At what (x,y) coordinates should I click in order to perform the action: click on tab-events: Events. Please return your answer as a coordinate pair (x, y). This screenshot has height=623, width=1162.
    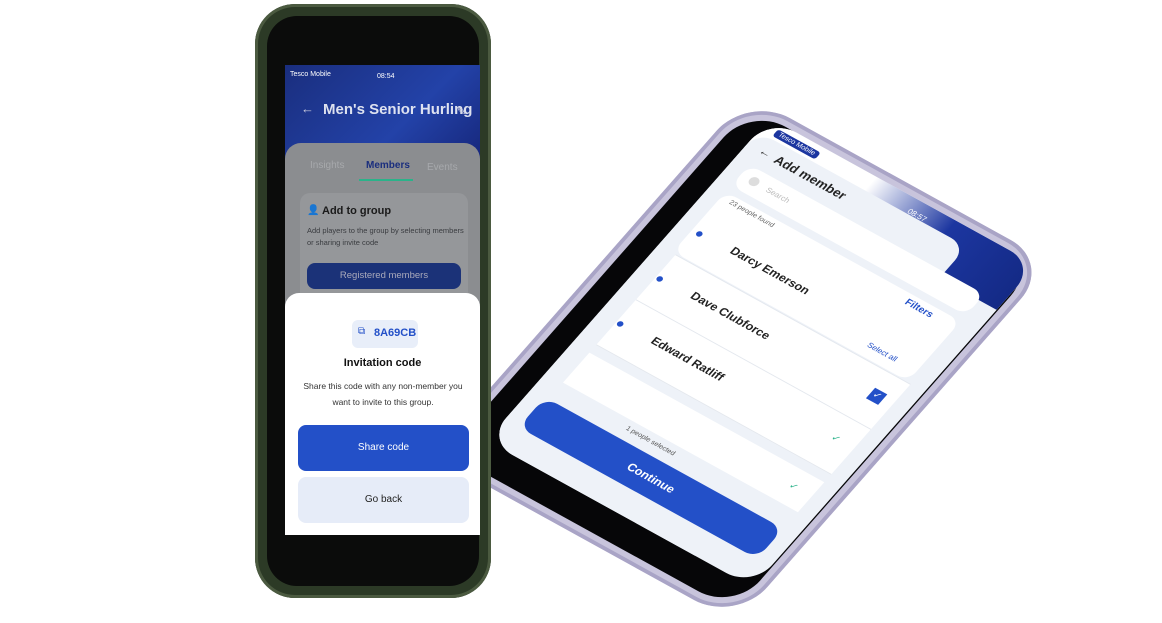
    Looking at the image, I should click on (442, 167).